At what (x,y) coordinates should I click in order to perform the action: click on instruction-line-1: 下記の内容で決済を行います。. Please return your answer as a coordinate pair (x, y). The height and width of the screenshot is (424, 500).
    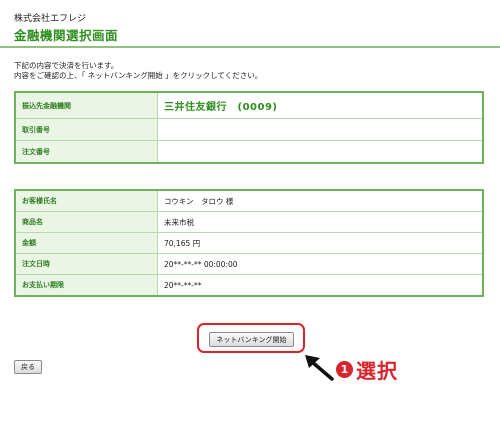
    Looking at the image, I should click on (66, 65).